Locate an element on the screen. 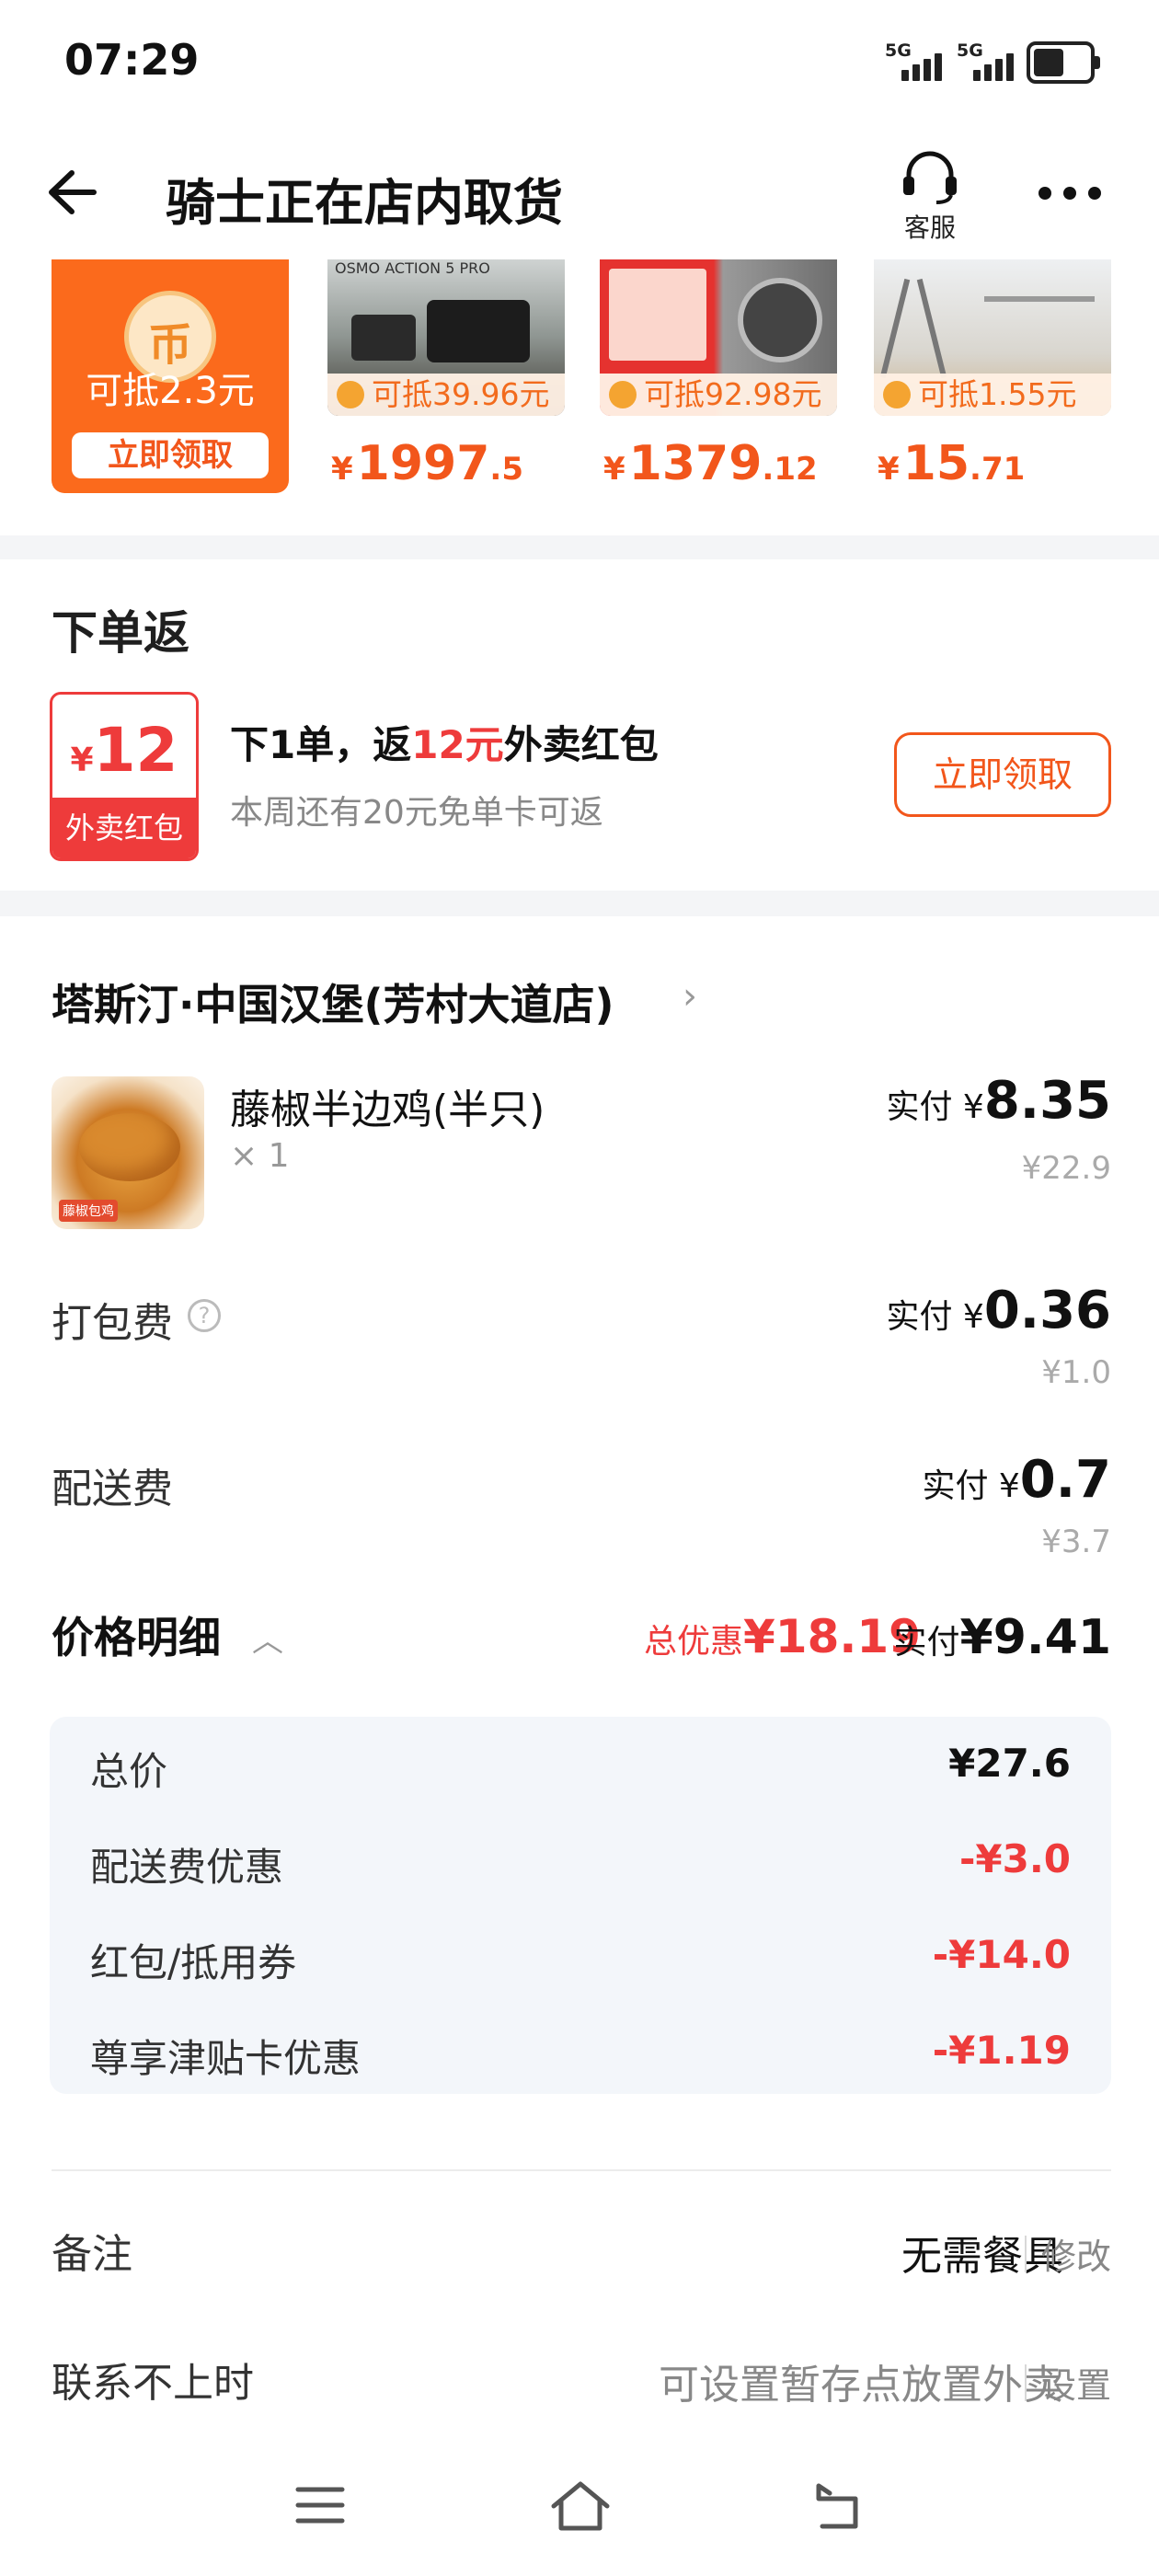 Image resolution: width=1159 pixels, height=2576 pixels. product-price: ¥15.71 is located at coordinates (952, 463).